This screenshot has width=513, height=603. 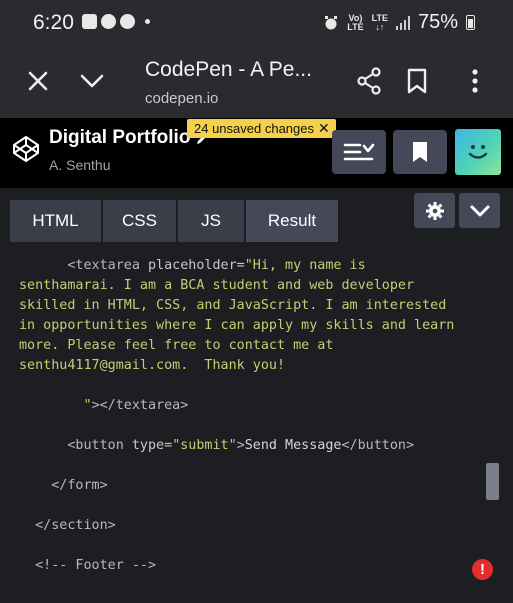 I want to click on close-icon, so click(x=38, y=81).